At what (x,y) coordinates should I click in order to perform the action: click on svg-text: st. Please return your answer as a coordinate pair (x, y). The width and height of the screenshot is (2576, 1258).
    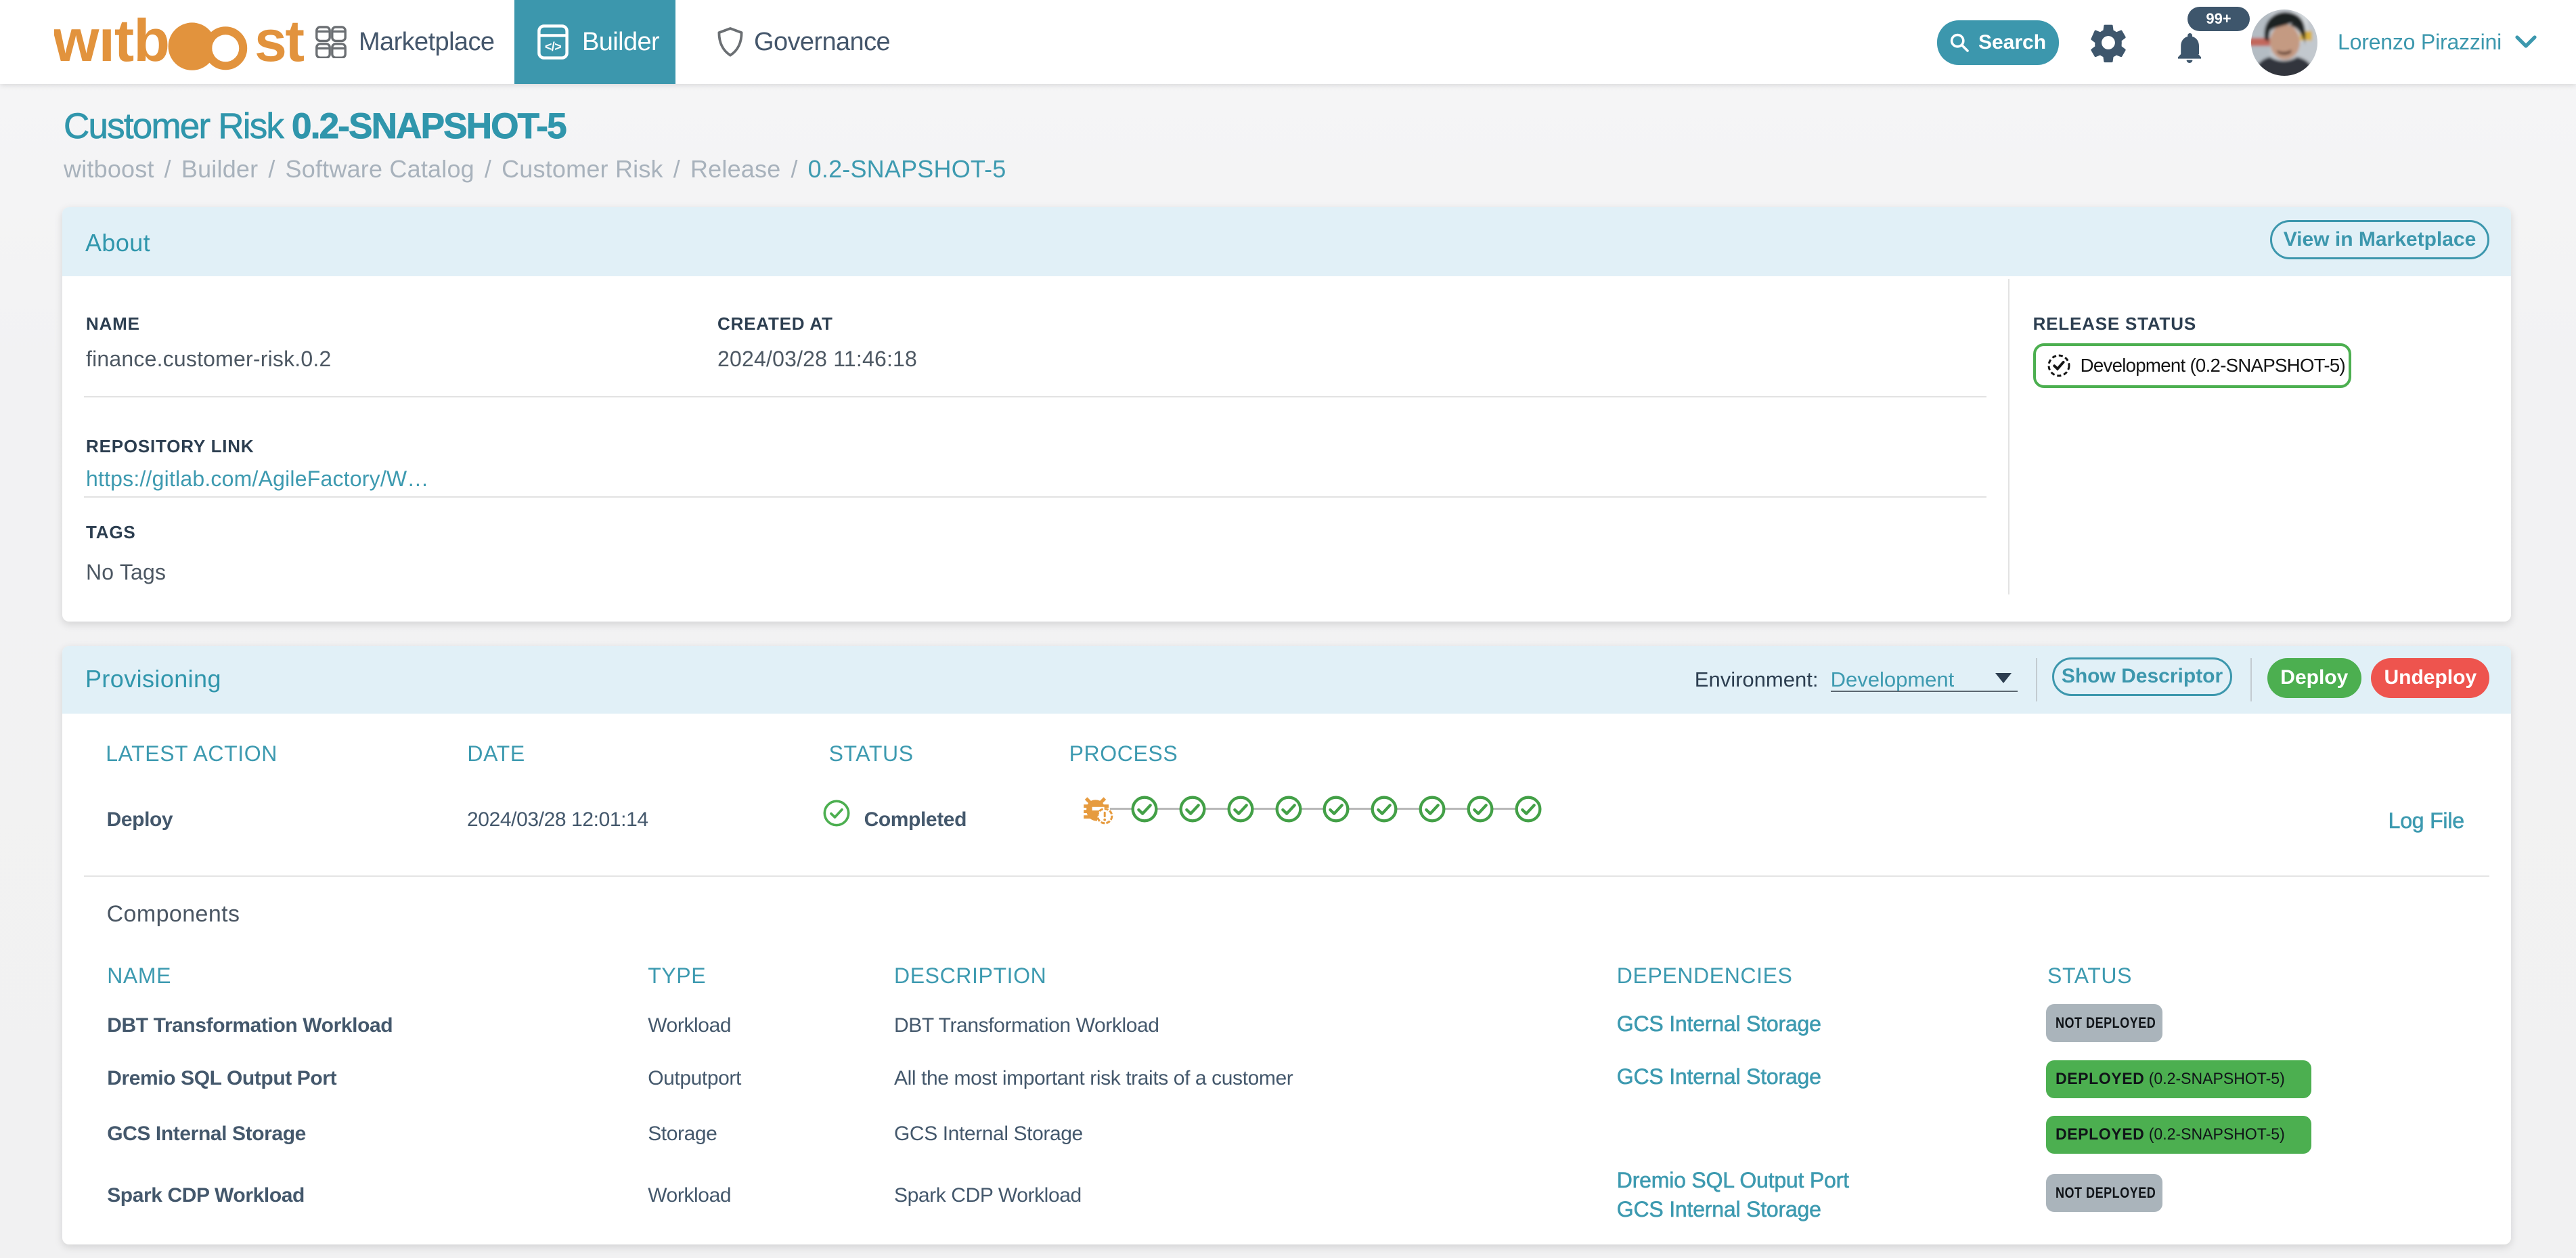
    Looking at the image, I should click on (279, 41).